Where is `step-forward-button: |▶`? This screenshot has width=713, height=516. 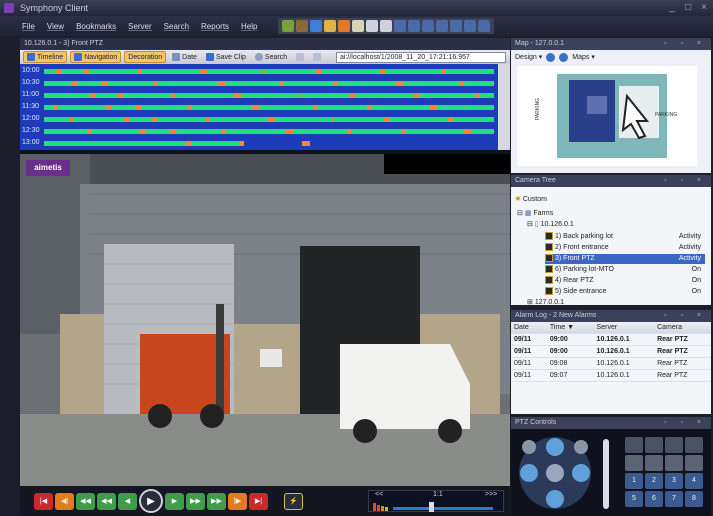
step-forward-button: |▶ is located at coordinates (237, 501).